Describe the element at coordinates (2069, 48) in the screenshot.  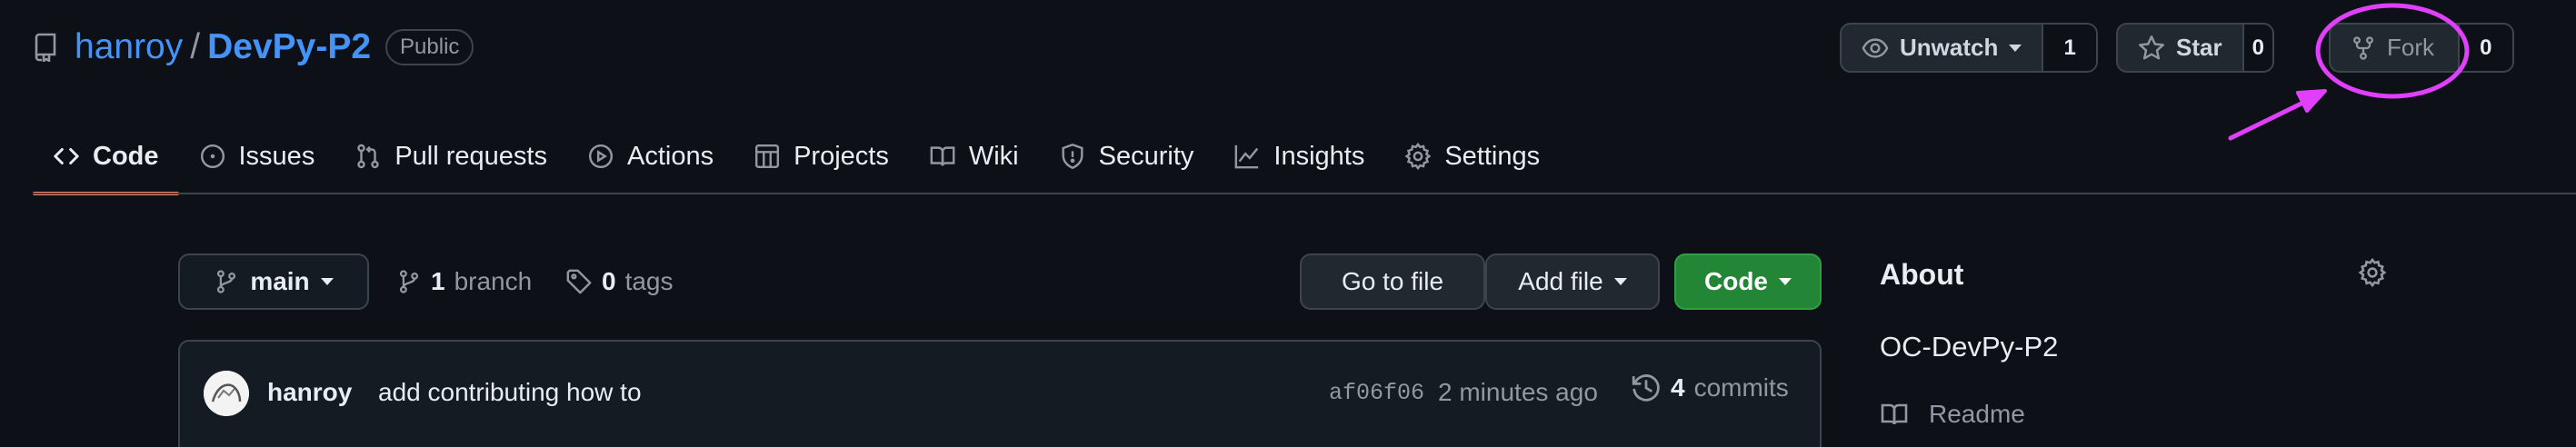
I see `watchers-count: 1` at that location.